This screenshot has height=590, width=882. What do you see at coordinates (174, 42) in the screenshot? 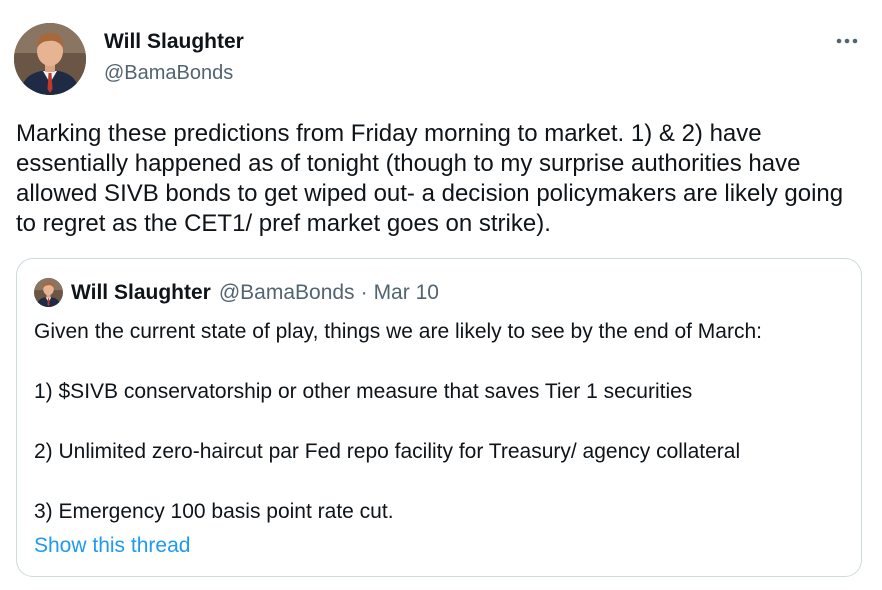
I see `author-display-name: Will Slaughter` at bounding box center [174, 42].